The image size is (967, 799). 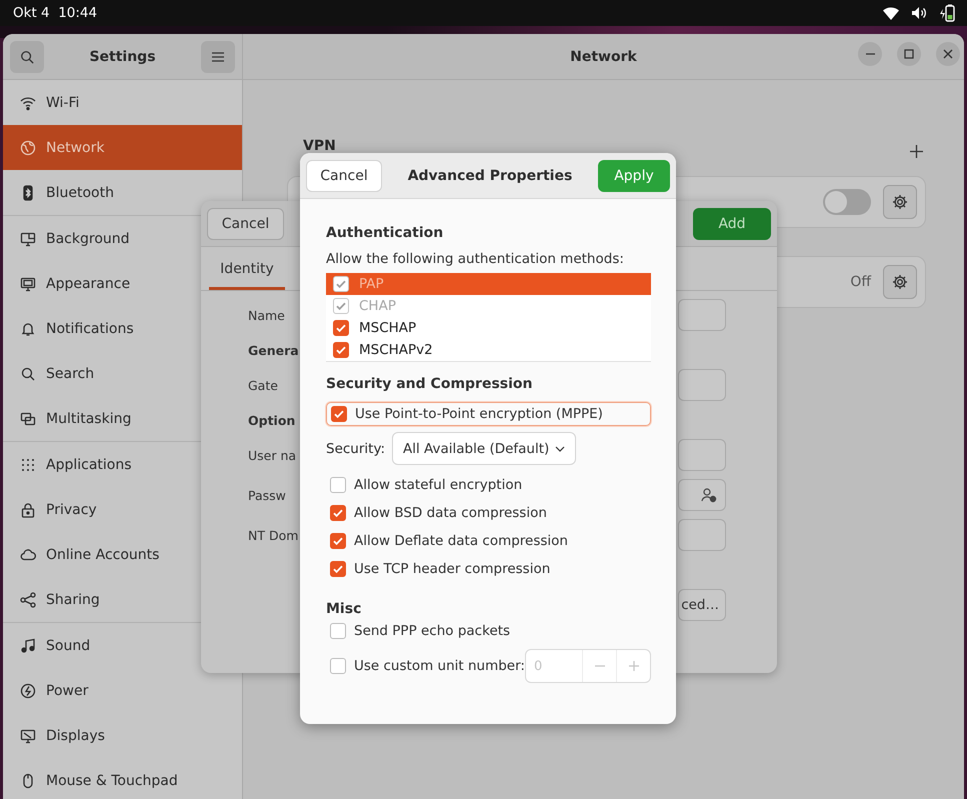 What do you see at coordinates (273, 350) in the screenshot?
I see `section-heading: Genera` at bounding box center [273, 350].